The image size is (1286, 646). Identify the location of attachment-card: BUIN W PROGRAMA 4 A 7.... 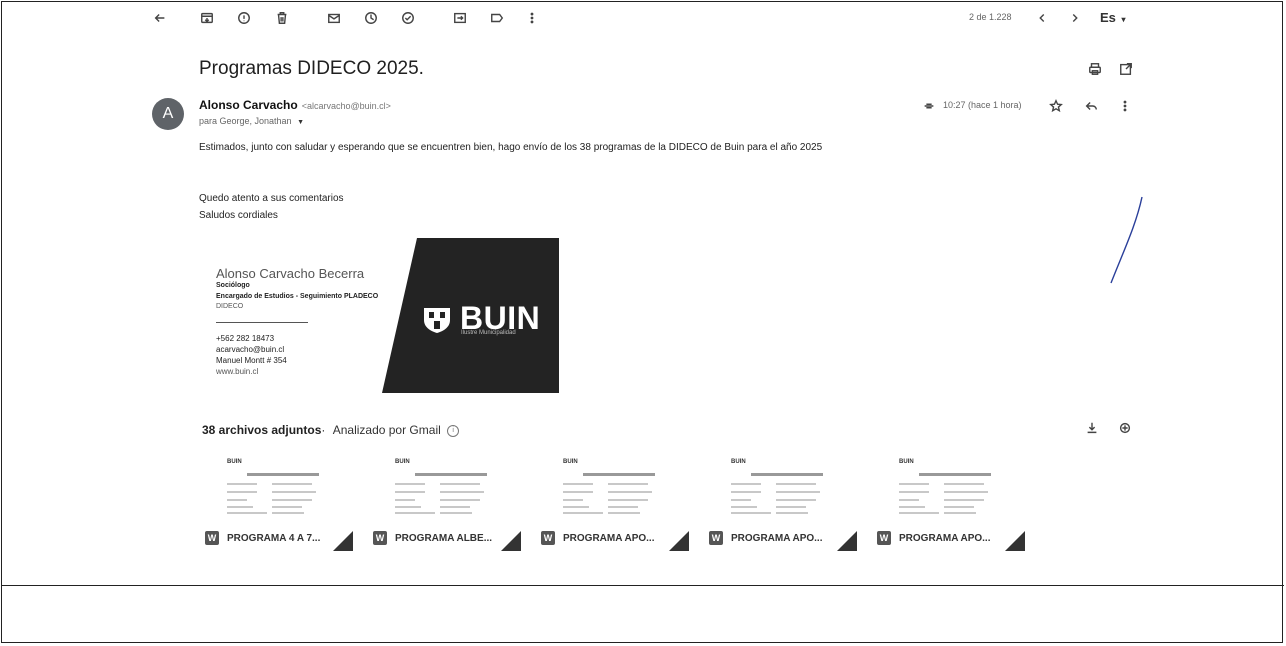
(283, 502).